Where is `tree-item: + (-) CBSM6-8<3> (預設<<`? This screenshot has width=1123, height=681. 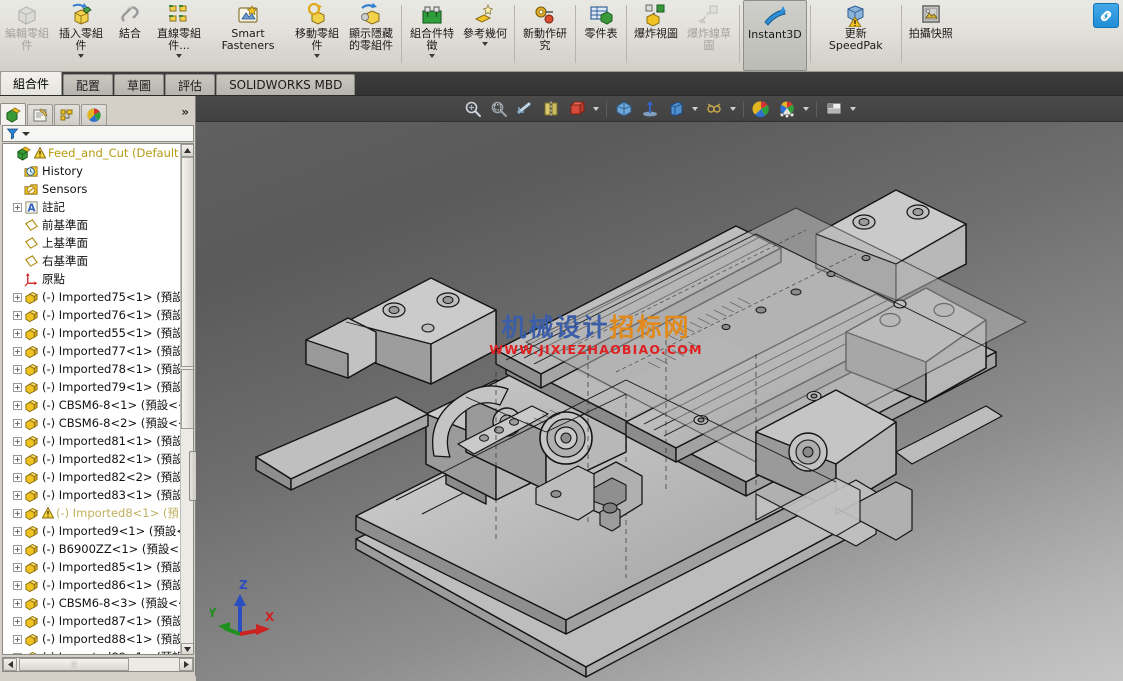
tree-item: + (-) CBSM6-8<3> (預設<< is located at coordinates (98, 603).